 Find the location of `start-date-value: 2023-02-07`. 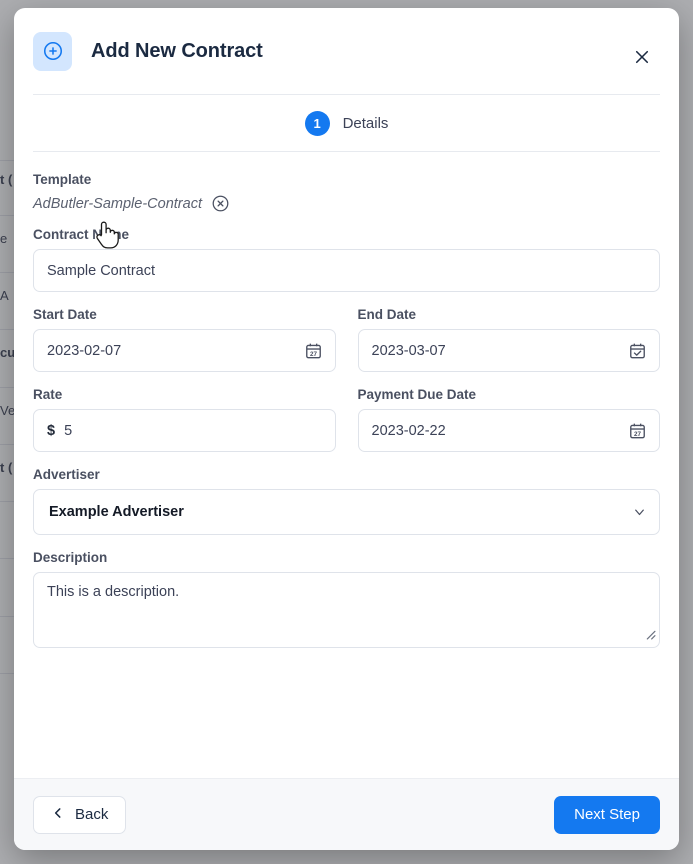

start-date-value: 2023-02-07 is located at coordinates (84, 350).